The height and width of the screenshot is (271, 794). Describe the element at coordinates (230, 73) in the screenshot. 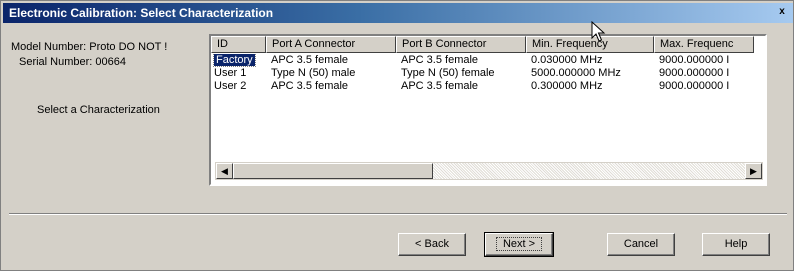

I see `cell-id-text: User 1` at that location.